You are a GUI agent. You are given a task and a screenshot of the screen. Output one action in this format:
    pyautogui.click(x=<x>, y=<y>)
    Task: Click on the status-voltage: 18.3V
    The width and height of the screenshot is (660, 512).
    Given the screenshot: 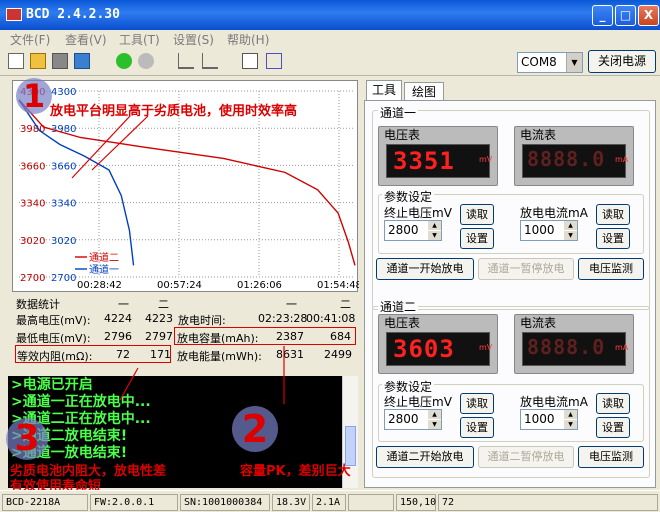 What is the action you would take?
    pyautogui.click(x=291, y=502)
    